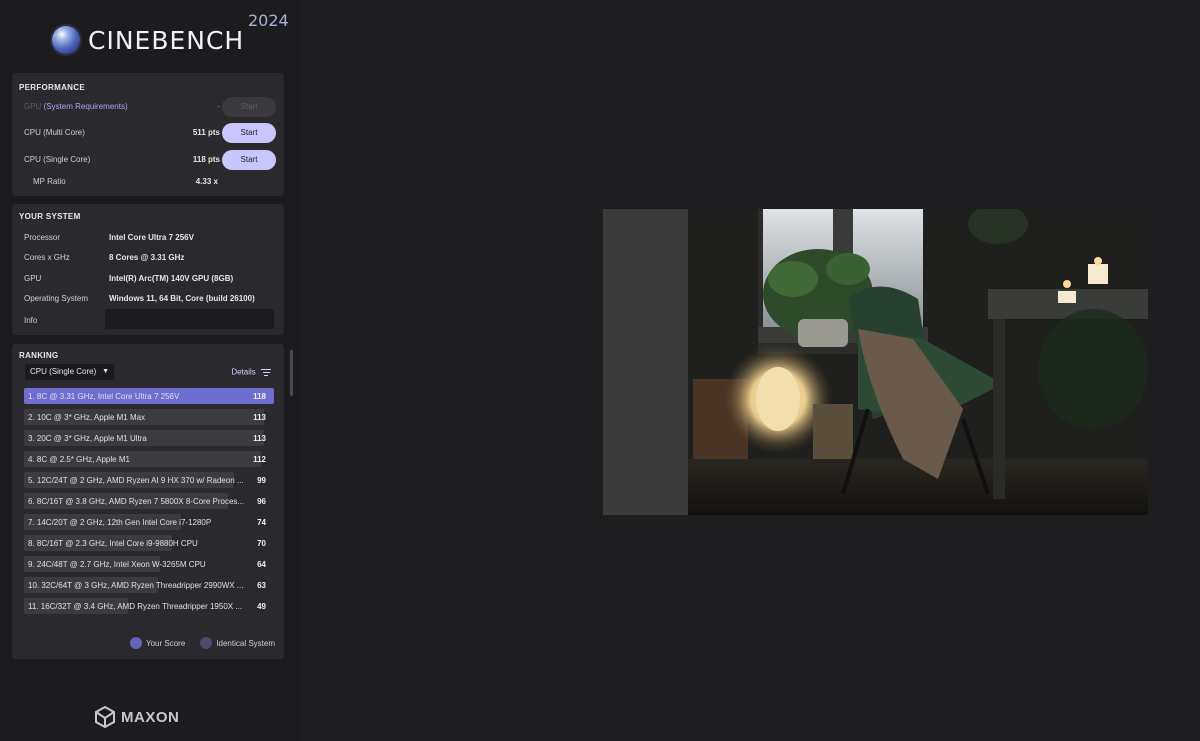  What do you see at coordinates (268, 20) in the screenshot?
I see `app-year: 2024` at bounding box center [268, 20].